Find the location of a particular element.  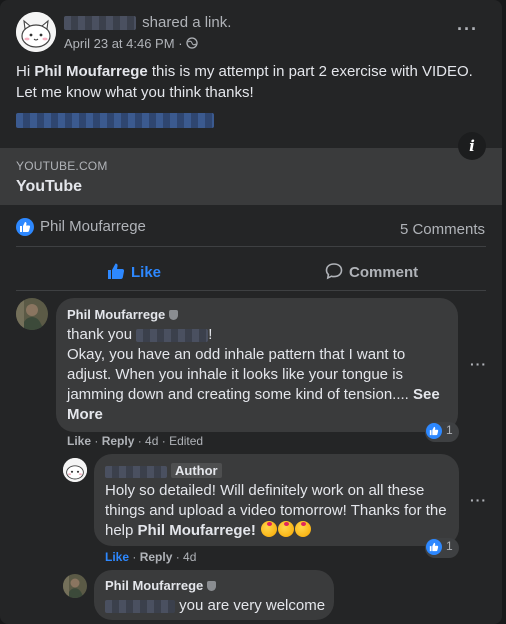

reply-avatar is located at coordinates (75, 470).